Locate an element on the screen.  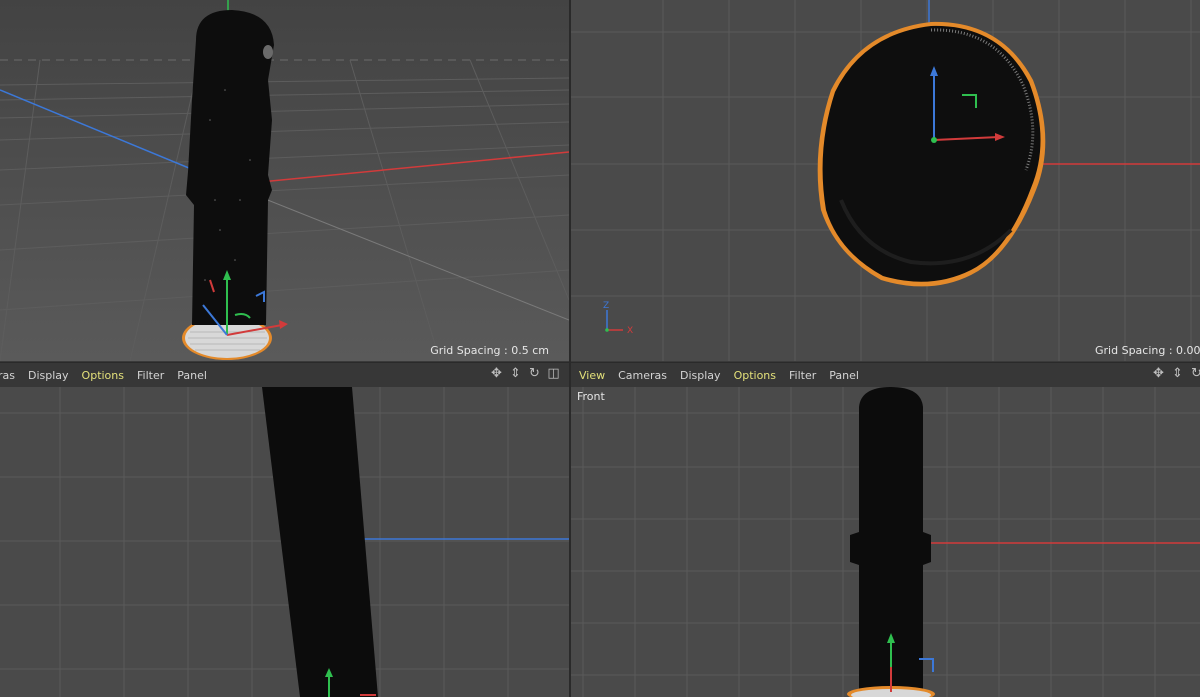
grid-spacing-label: Grid Spacing : 0.5 cm is located at coordinates (489, 350).